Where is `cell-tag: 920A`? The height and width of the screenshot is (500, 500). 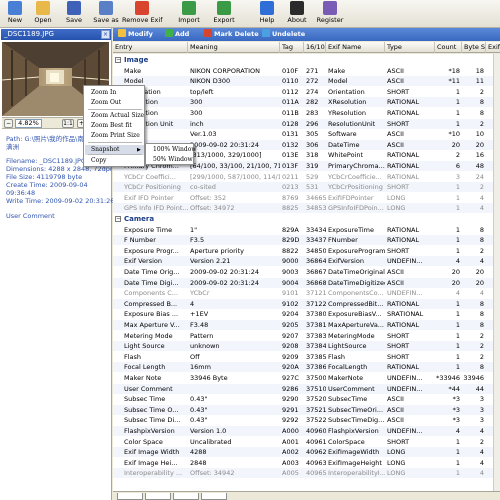 cell-tag: 920A is located at coordinates (290, 367).